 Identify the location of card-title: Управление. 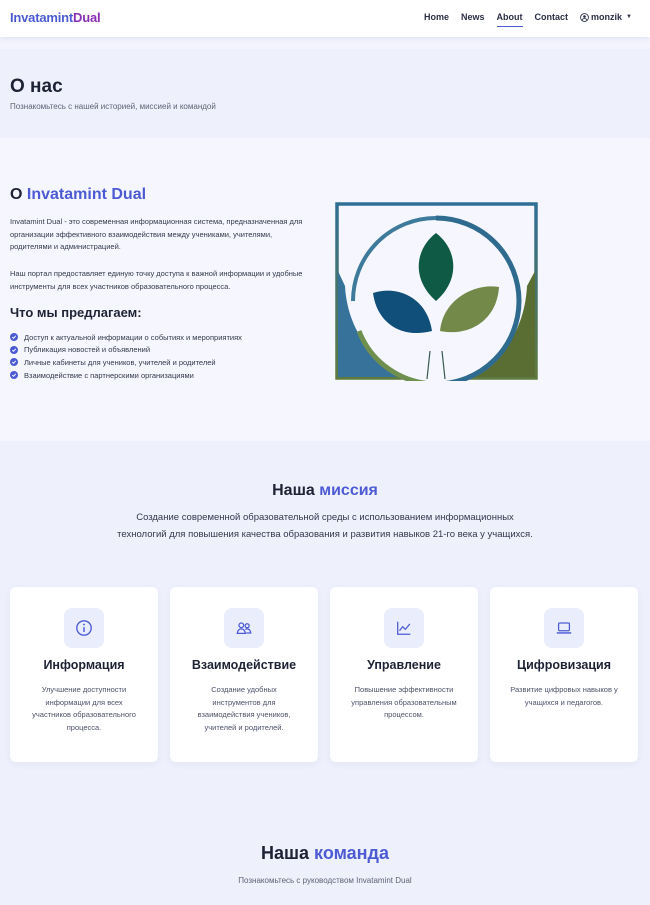
(404, 665).